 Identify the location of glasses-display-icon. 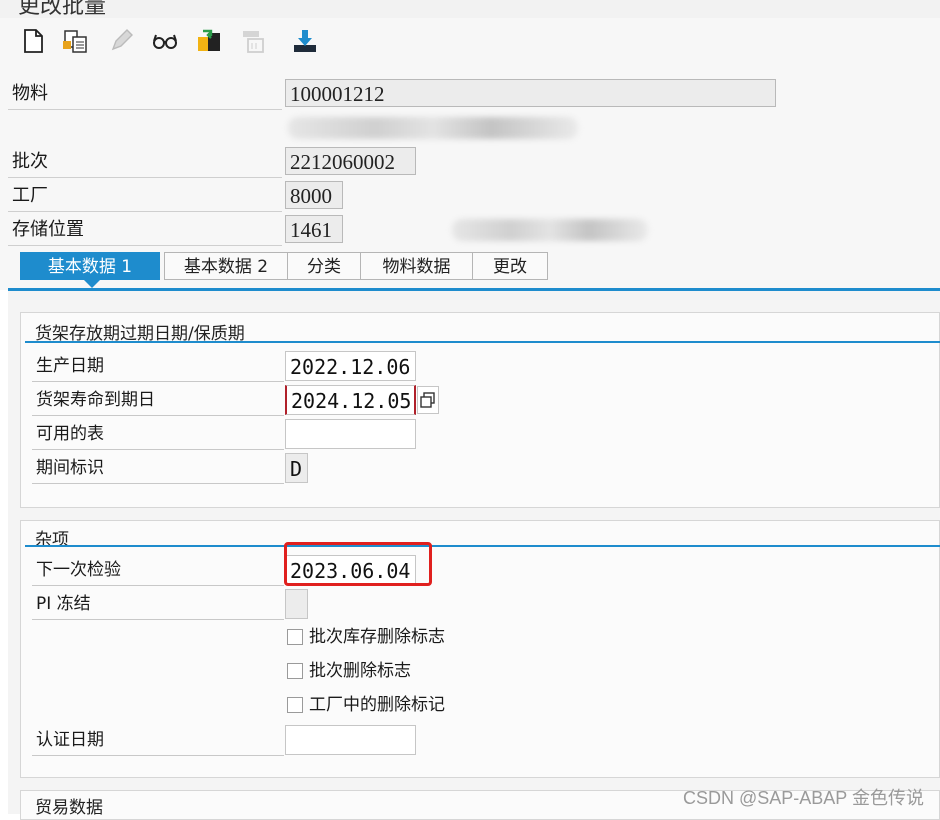
(165, 41).